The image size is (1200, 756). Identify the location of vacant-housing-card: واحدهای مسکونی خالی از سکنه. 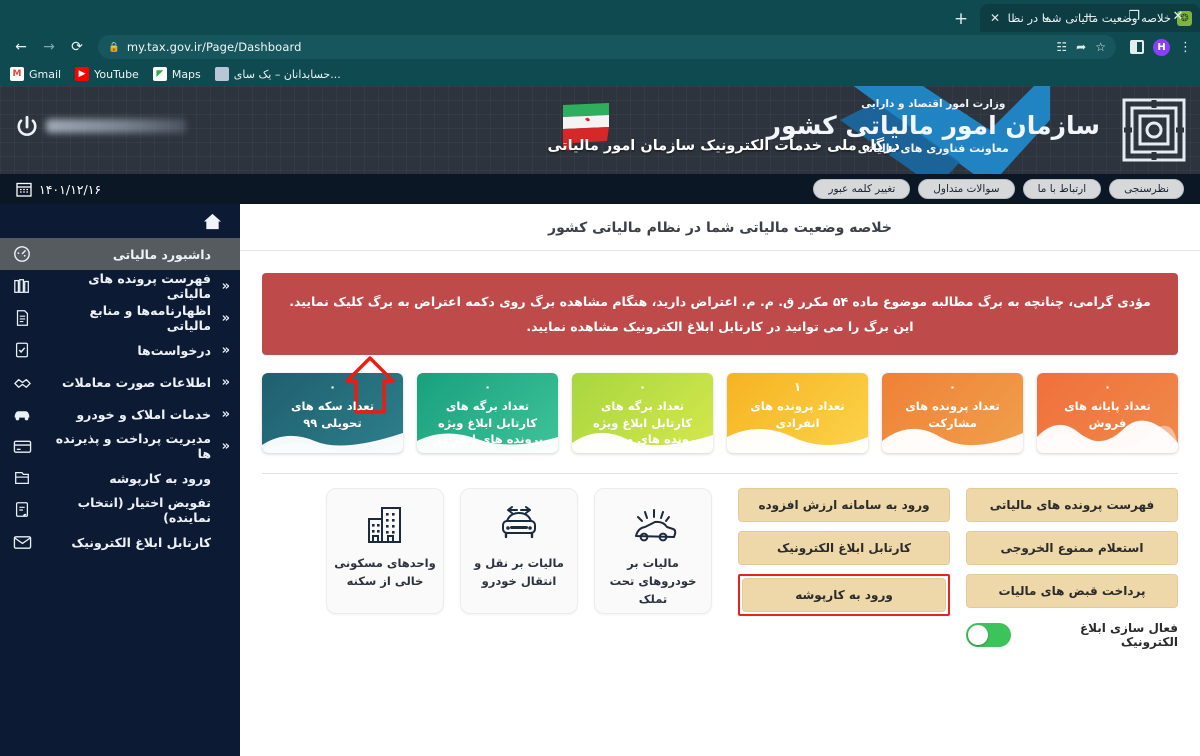
(385, 551).